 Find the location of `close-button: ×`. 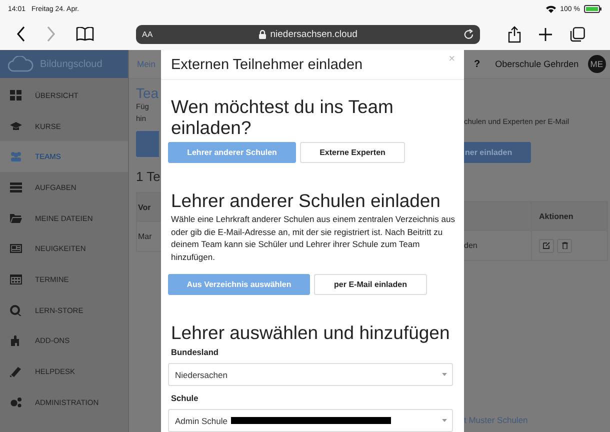

close-button: × is located at coordinates (451, 59).